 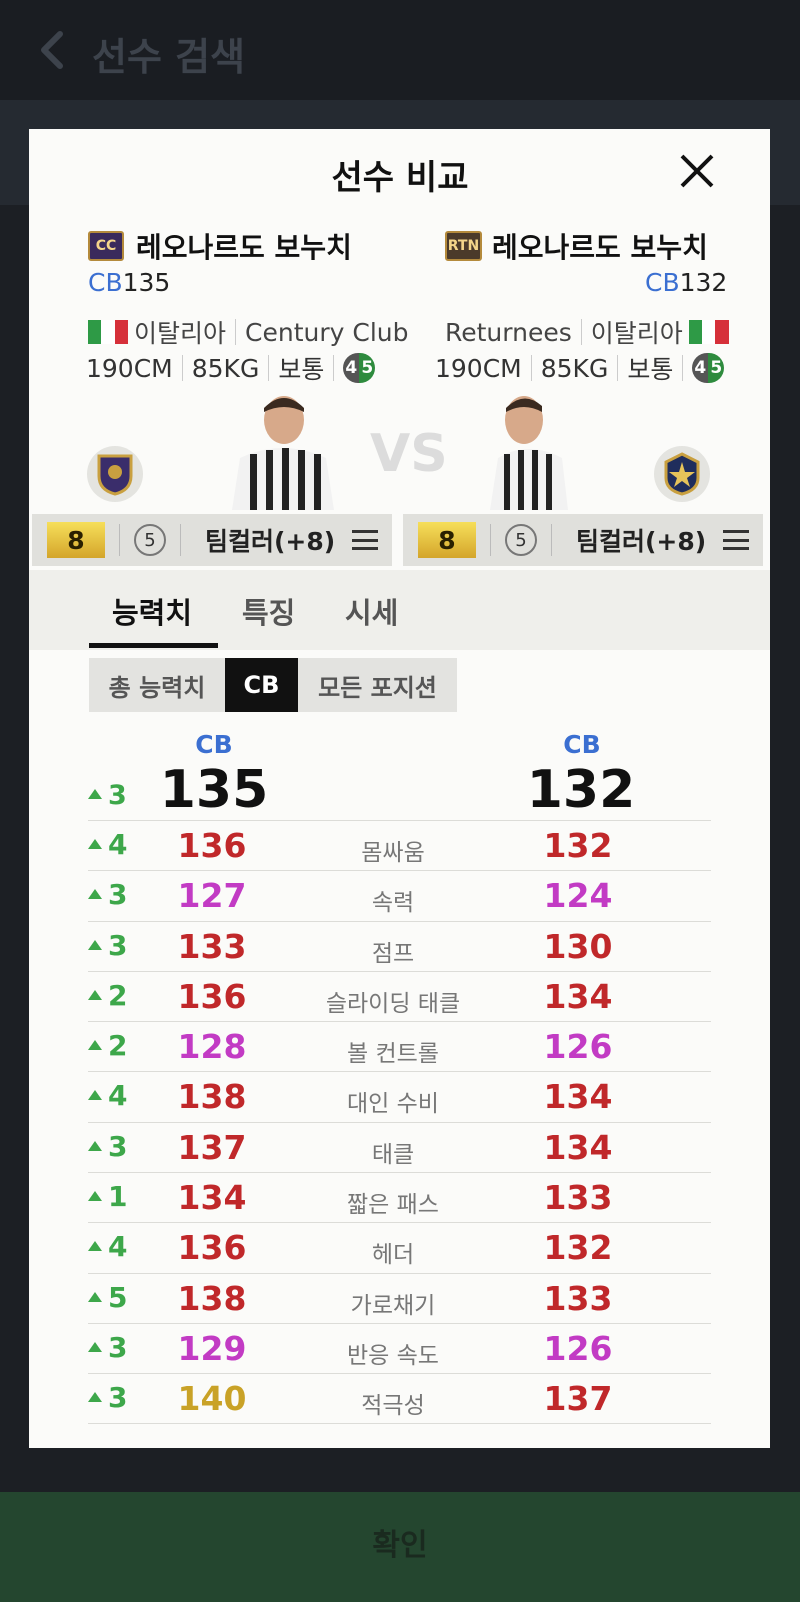 I want to click on stat-name: 헤더, so click(x=393, y=1255).